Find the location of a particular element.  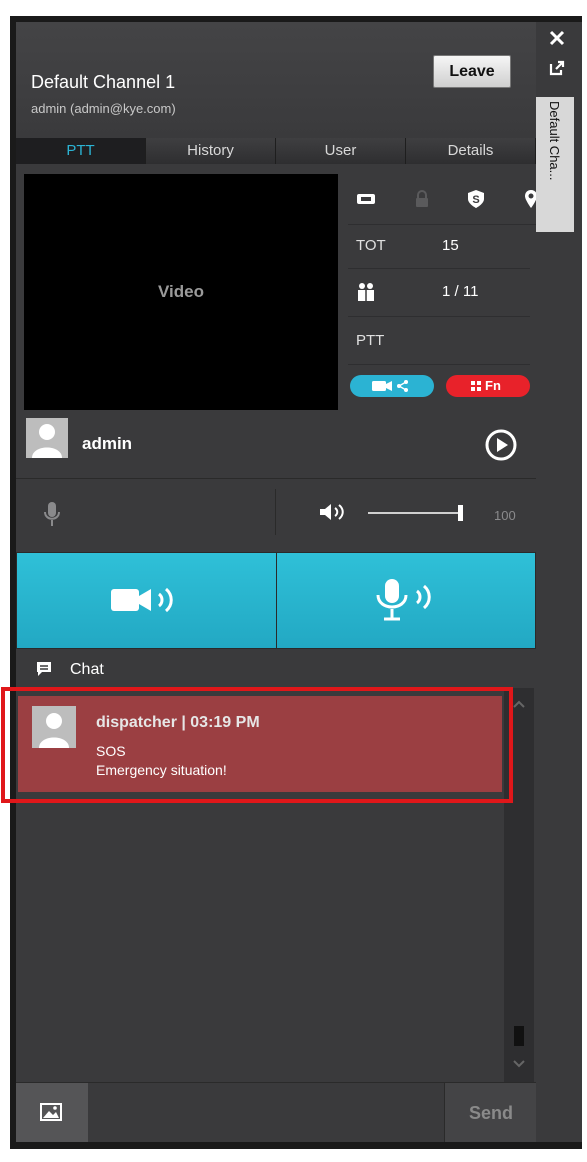

chevron-up-icon is located at coordinates (519, 704).